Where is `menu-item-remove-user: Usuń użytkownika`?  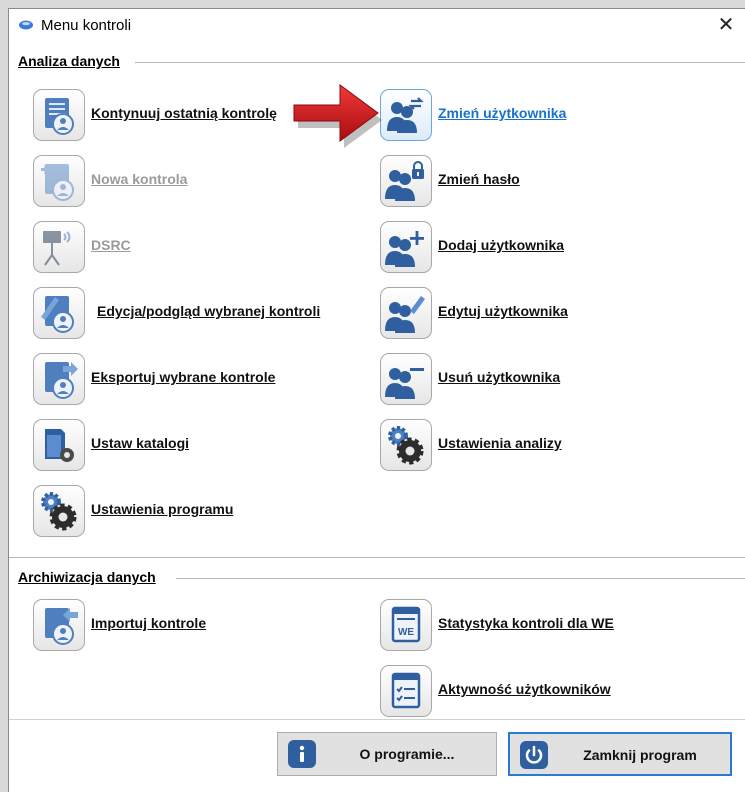
menu-item-remove-user: Usuń użytkownika is located at coordinates (505, 379).